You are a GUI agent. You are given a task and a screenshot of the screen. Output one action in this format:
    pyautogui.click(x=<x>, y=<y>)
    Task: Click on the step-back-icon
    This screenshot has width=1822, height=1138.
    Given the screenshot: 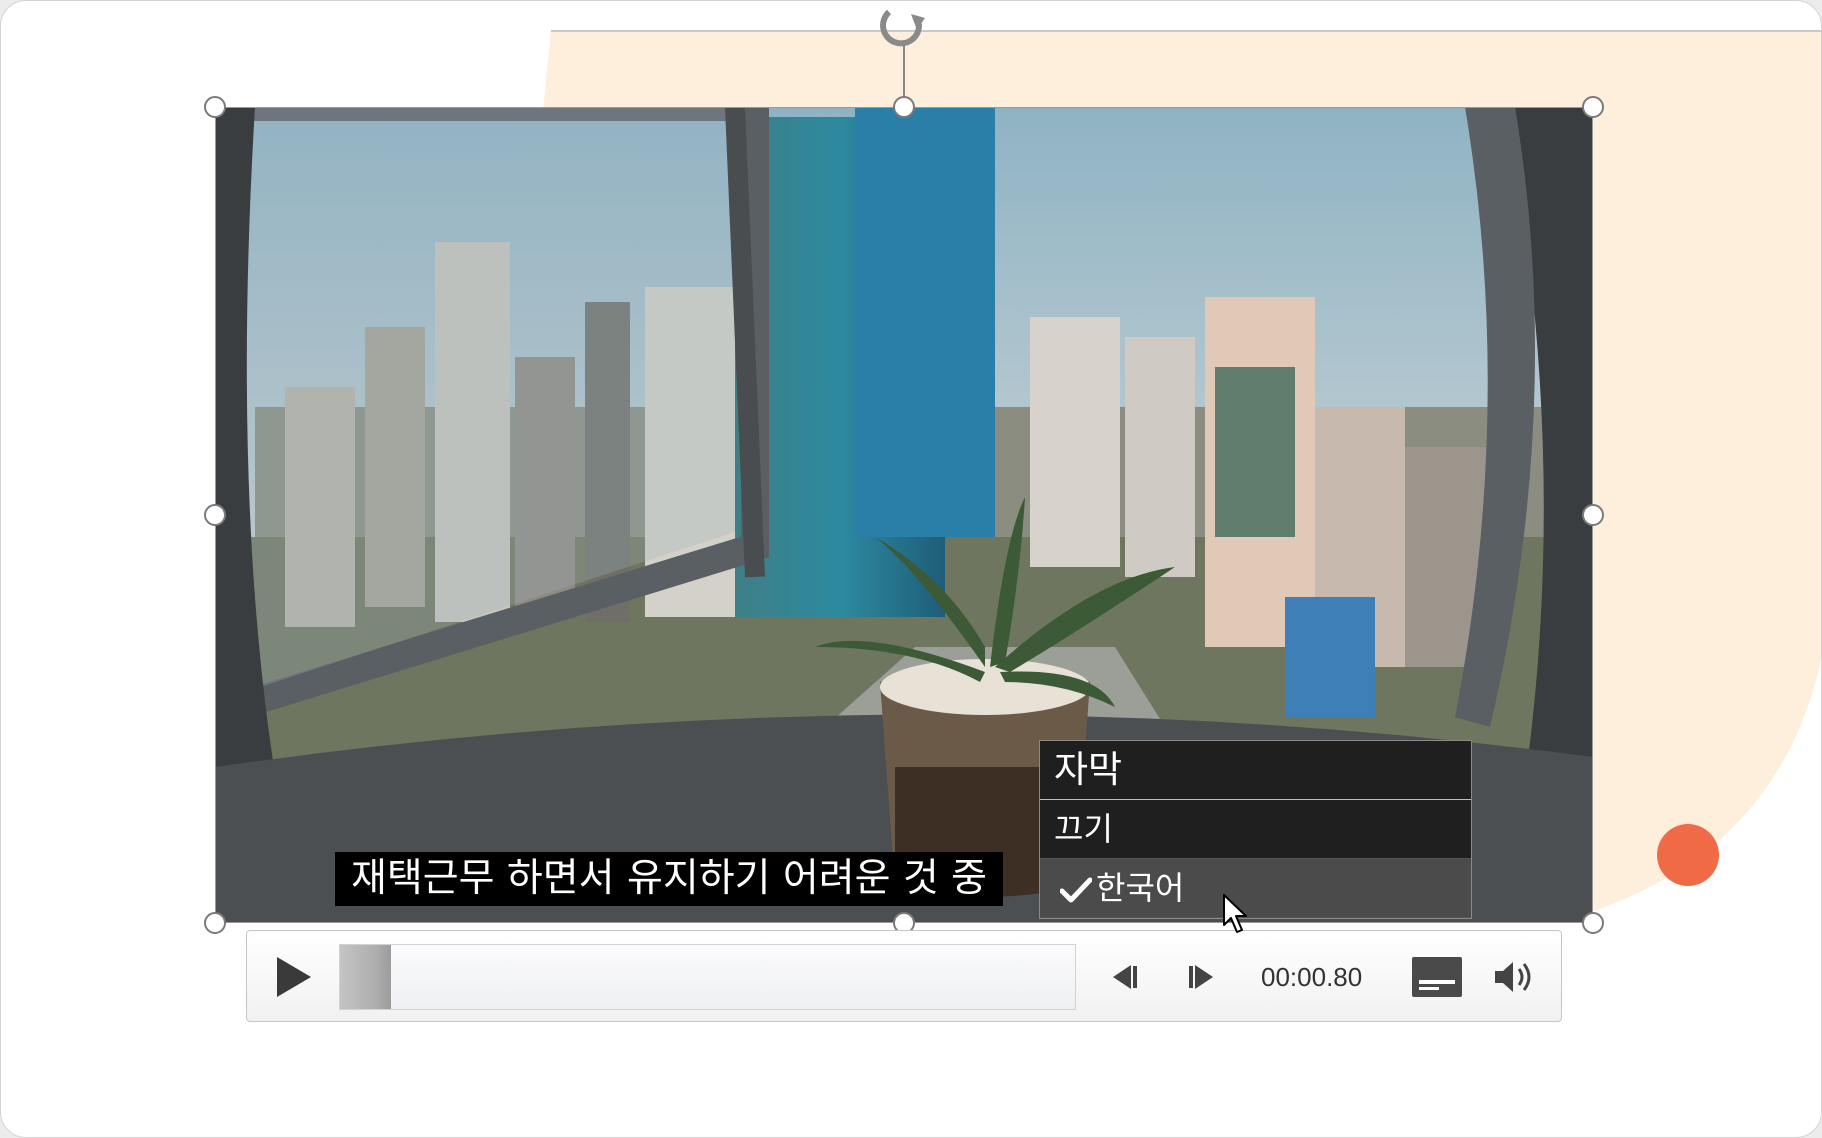 What is the action you would take?
    pyautogui.click(x=1125, y=977)
    